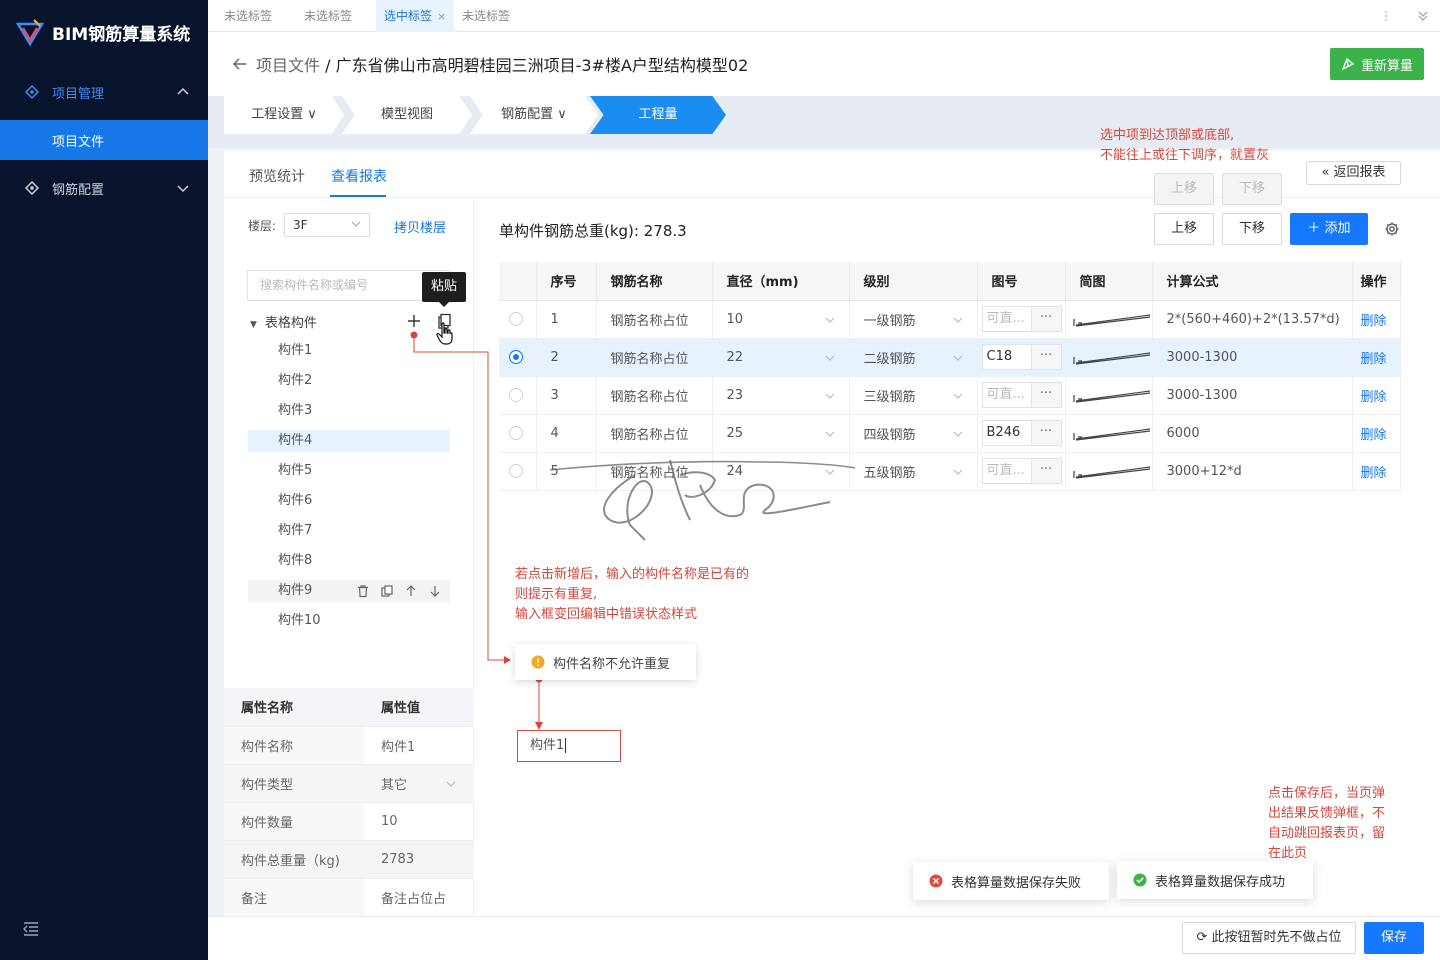 This screenshot has width=1440, height=960. What do you see at coordinates (420, 226) in the screenshot?
I see `copy-floor-link: 拷贝楼层` at bounding box center [420, 226].